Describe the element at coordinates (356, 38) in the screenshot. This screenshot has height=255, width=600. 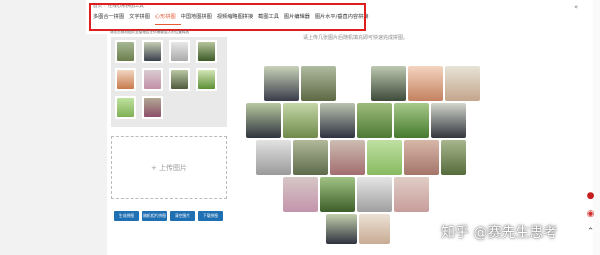
I see `tip-text: 请上传几张图片后随机填充即可快速完成拼图。` at that location.